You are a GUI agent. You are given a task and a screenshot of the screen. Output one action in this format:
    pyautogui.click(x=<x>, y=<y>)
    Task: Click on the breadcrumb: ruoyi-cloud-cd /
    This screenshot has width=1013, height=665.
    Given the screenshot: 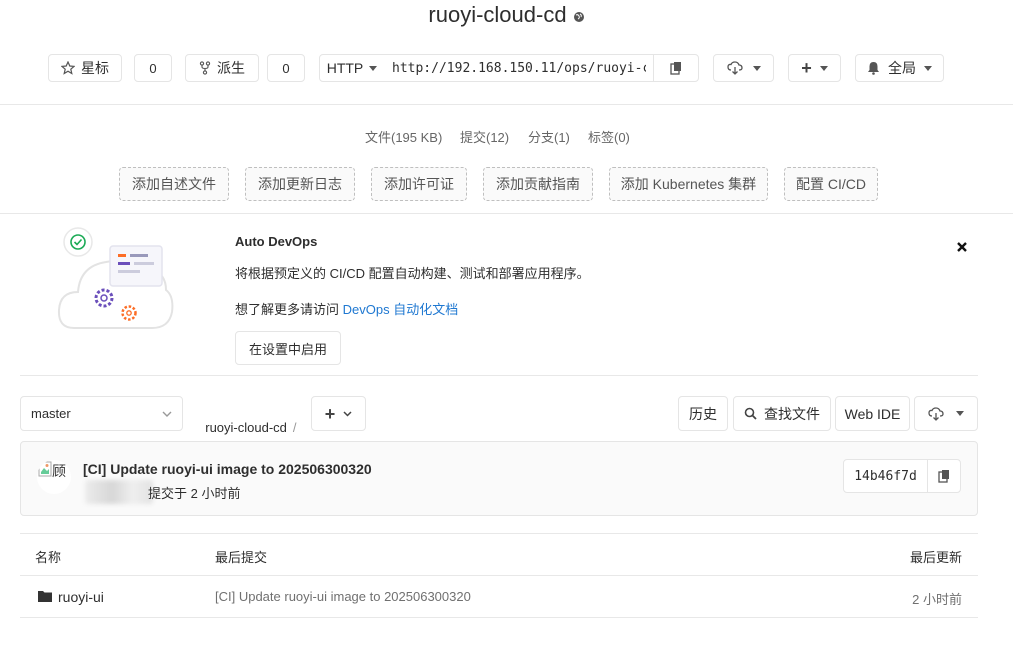 What is the action you would take?
    pyautogui.click(x=247, y=420)
    